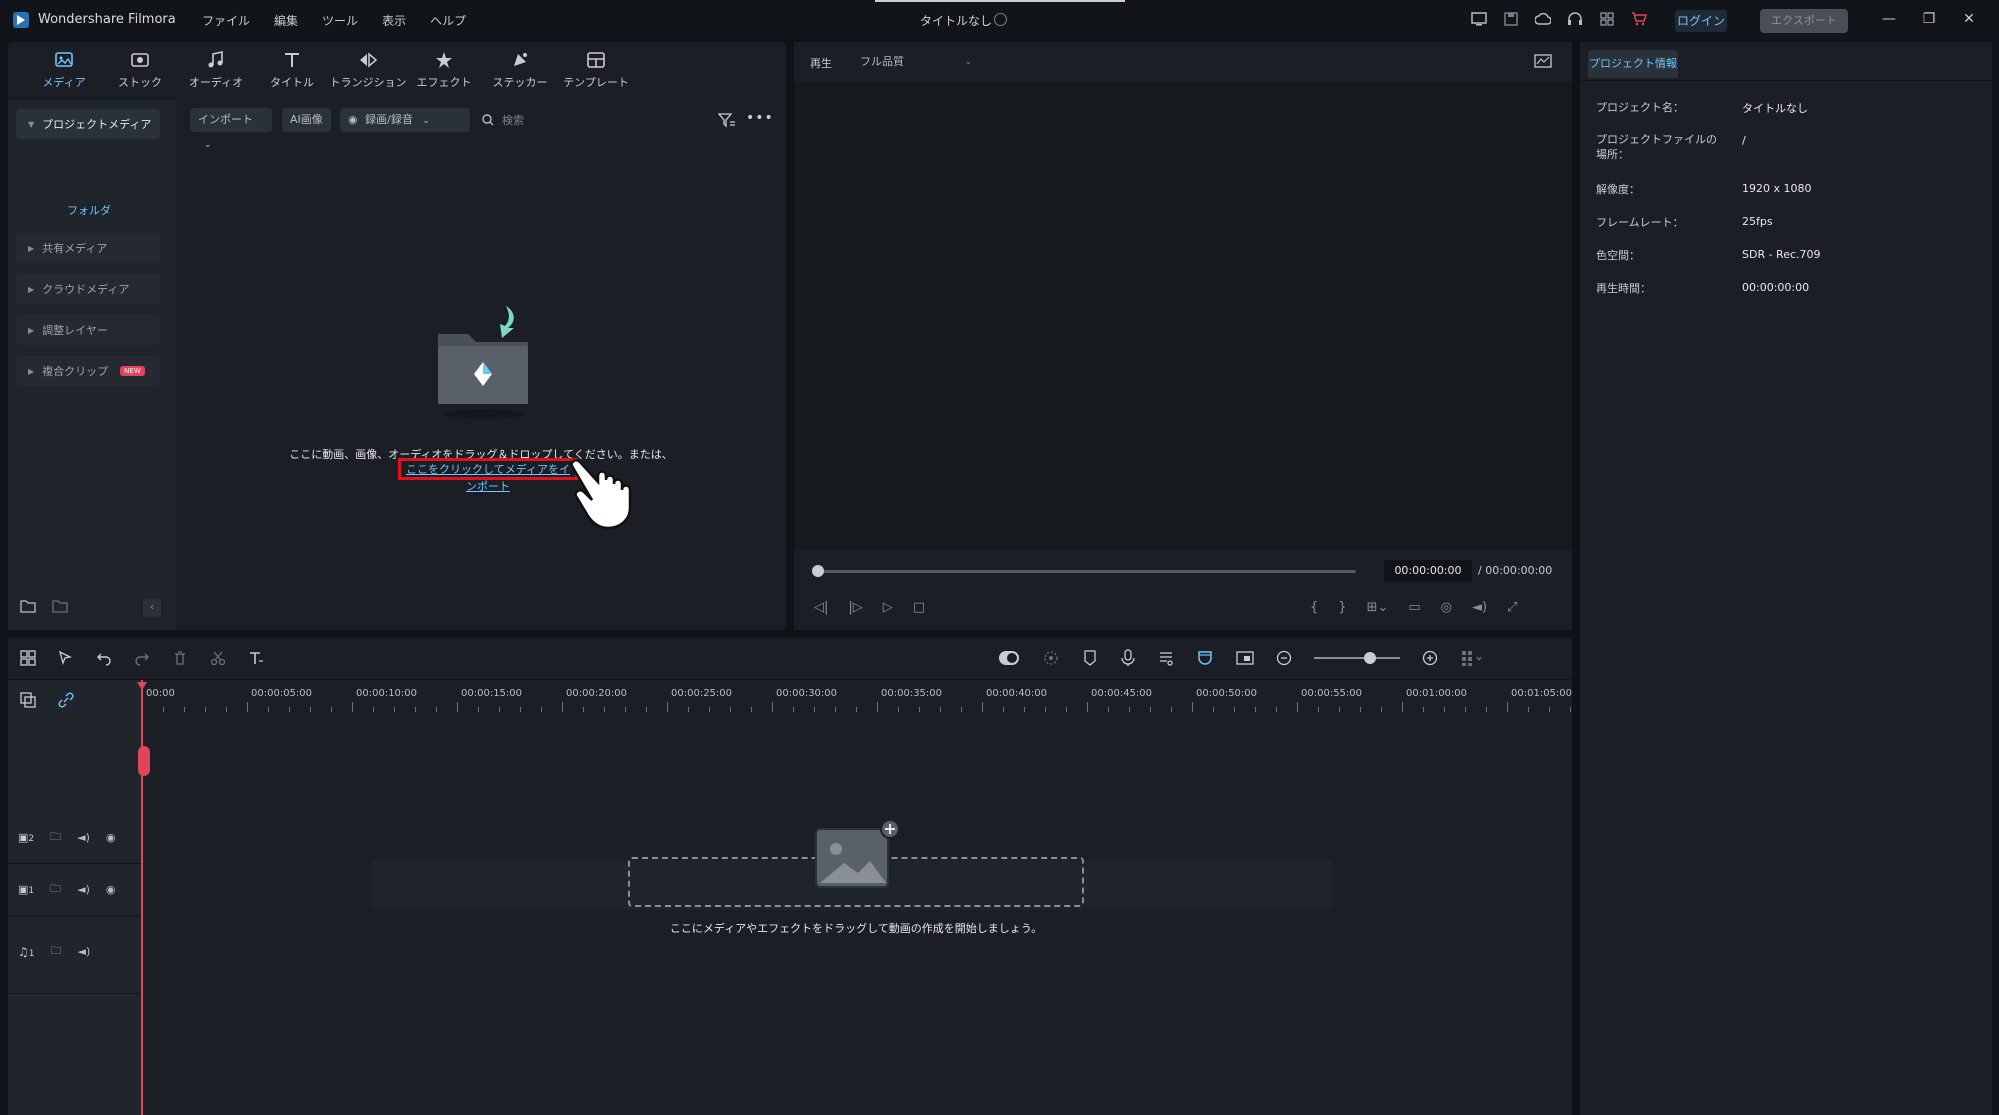  I want to click on zoom-in-icon, so click(1430, 658).